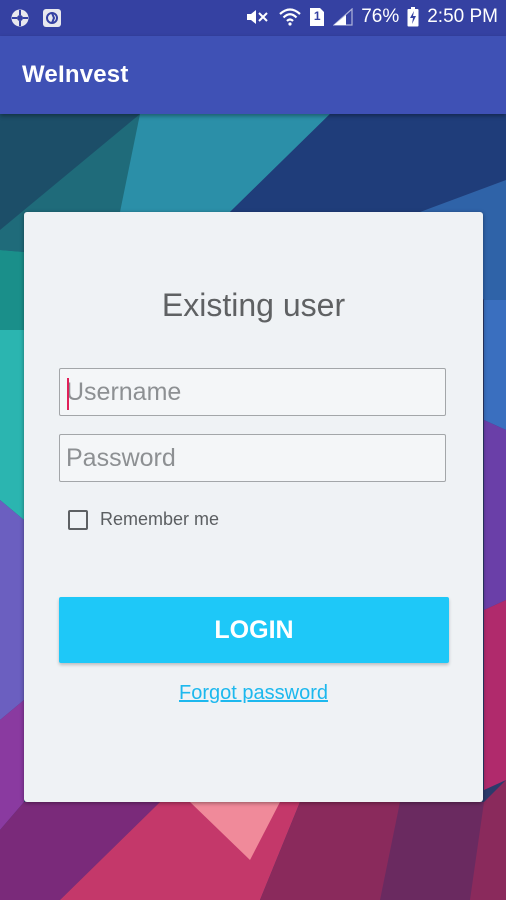 Image resolution: width=506 pixels, height=900 pixels. Describe the element at coordinates (413, 17) in the screenshot. I see `battery-charging-icon` at that location.